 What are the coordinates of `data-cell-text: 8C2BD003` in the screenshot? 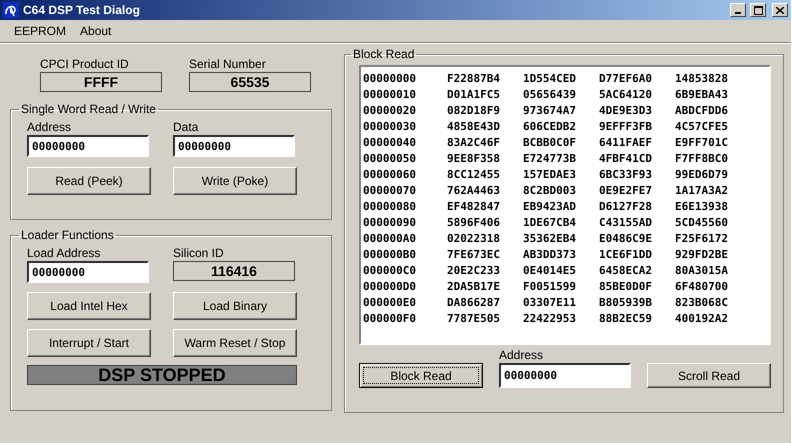 It's located at (550, 190).